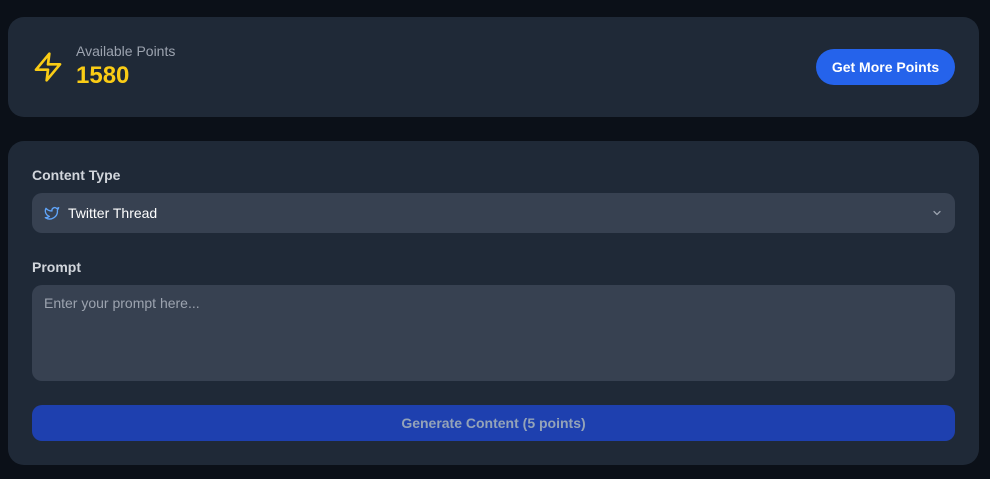 The image size is (990, 479). I want to click on twitter-icon, so click(52, 213).